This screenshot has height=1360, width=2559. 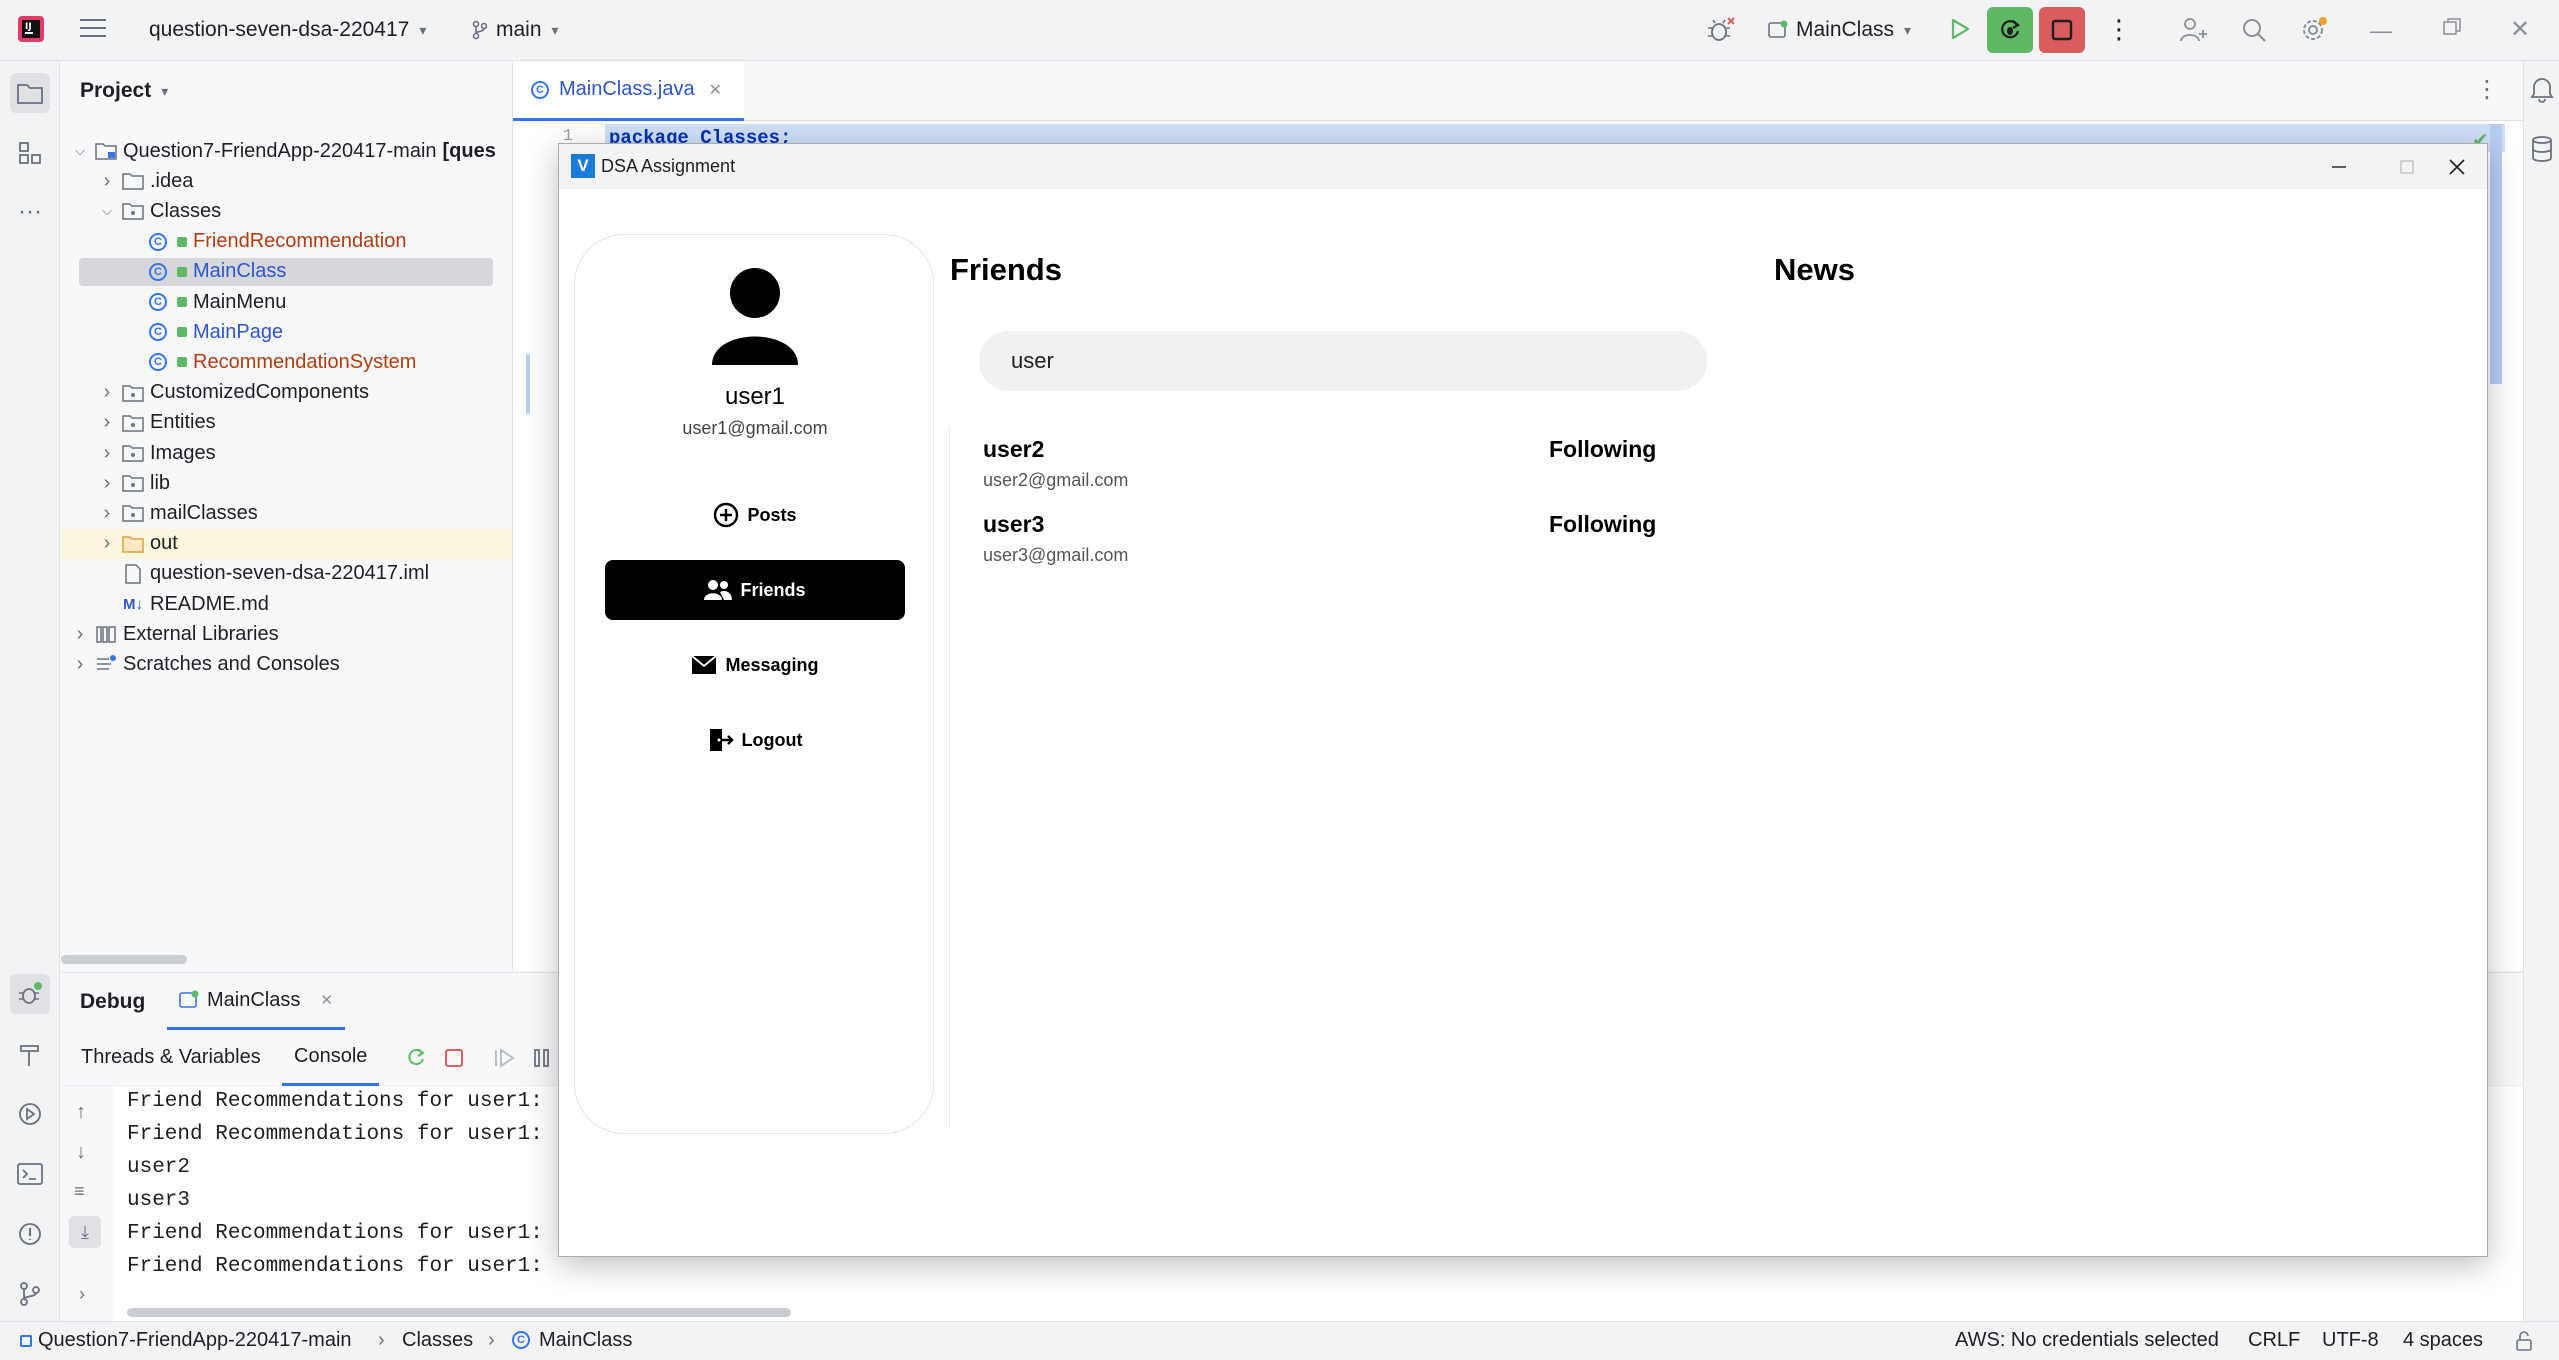 What do you see at coordinates (1960, 29) in the screenshot?
I see `run-button` at bounding box center [1960, 29].